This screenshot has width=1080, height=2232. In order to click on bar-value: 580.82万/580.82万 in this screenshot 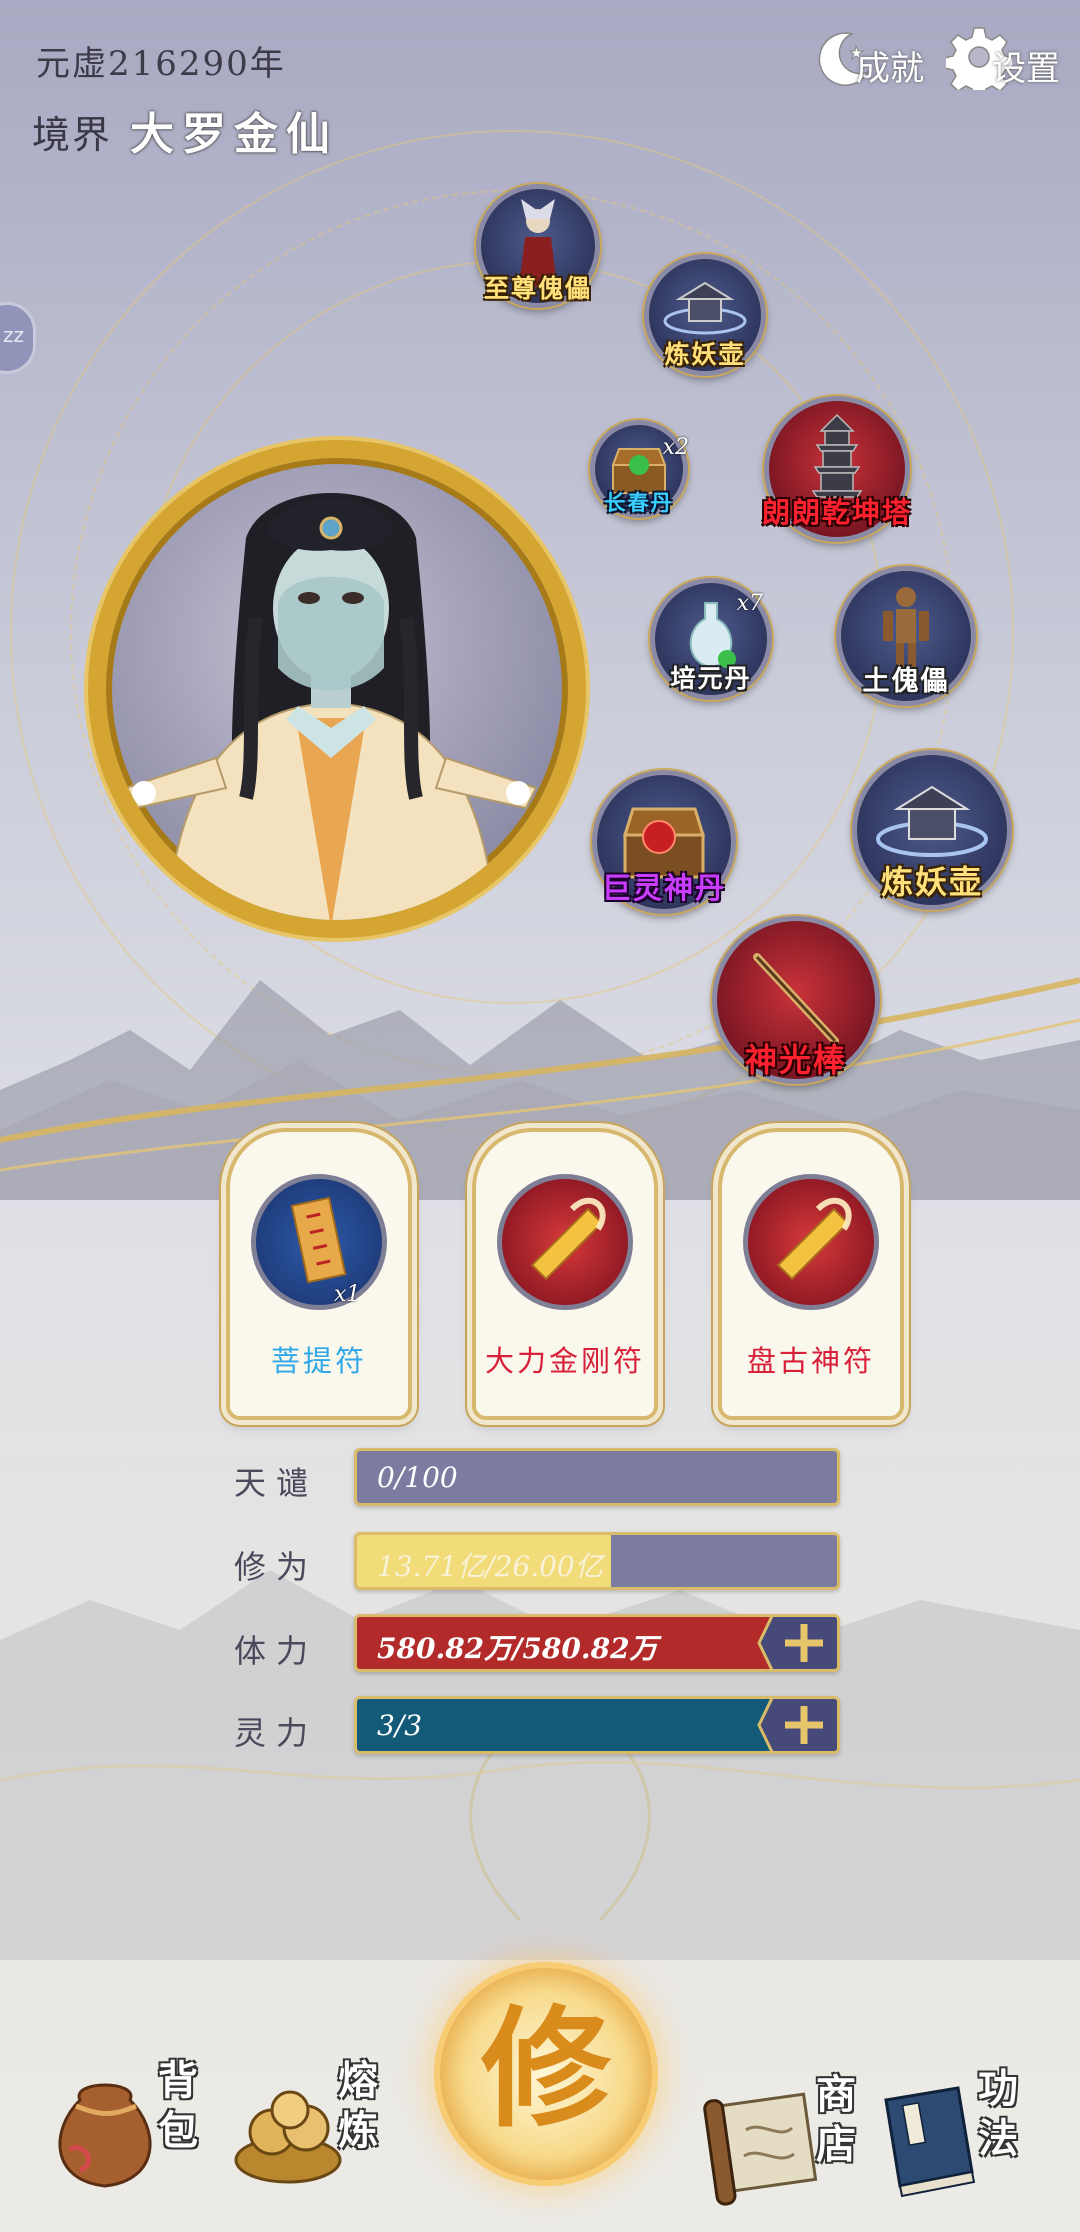, I will do `click(517, 1648)`.